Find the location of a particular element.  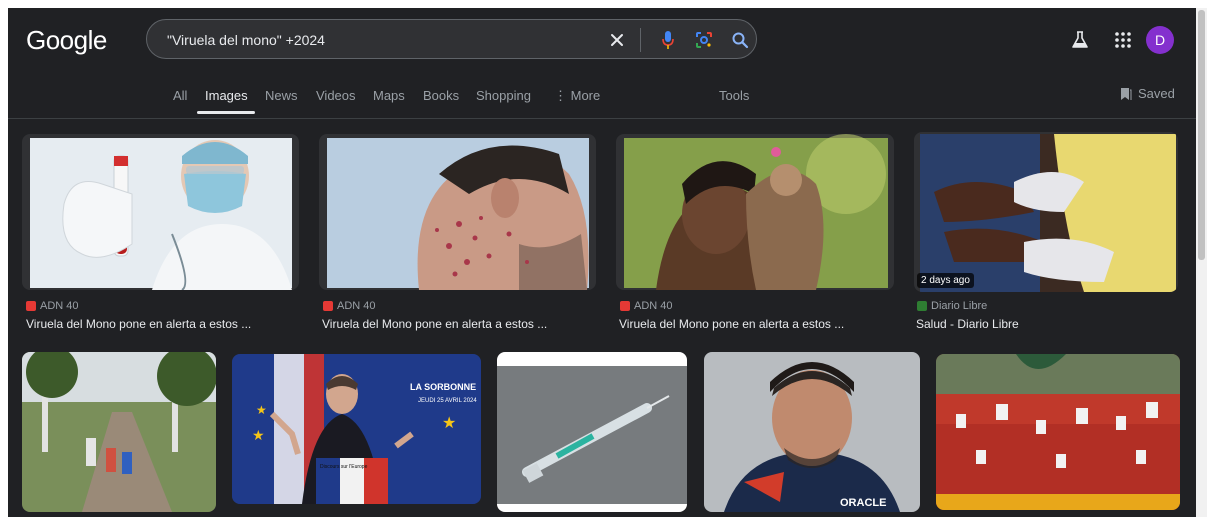

tab-news: News is located at coordinates (281, 95).